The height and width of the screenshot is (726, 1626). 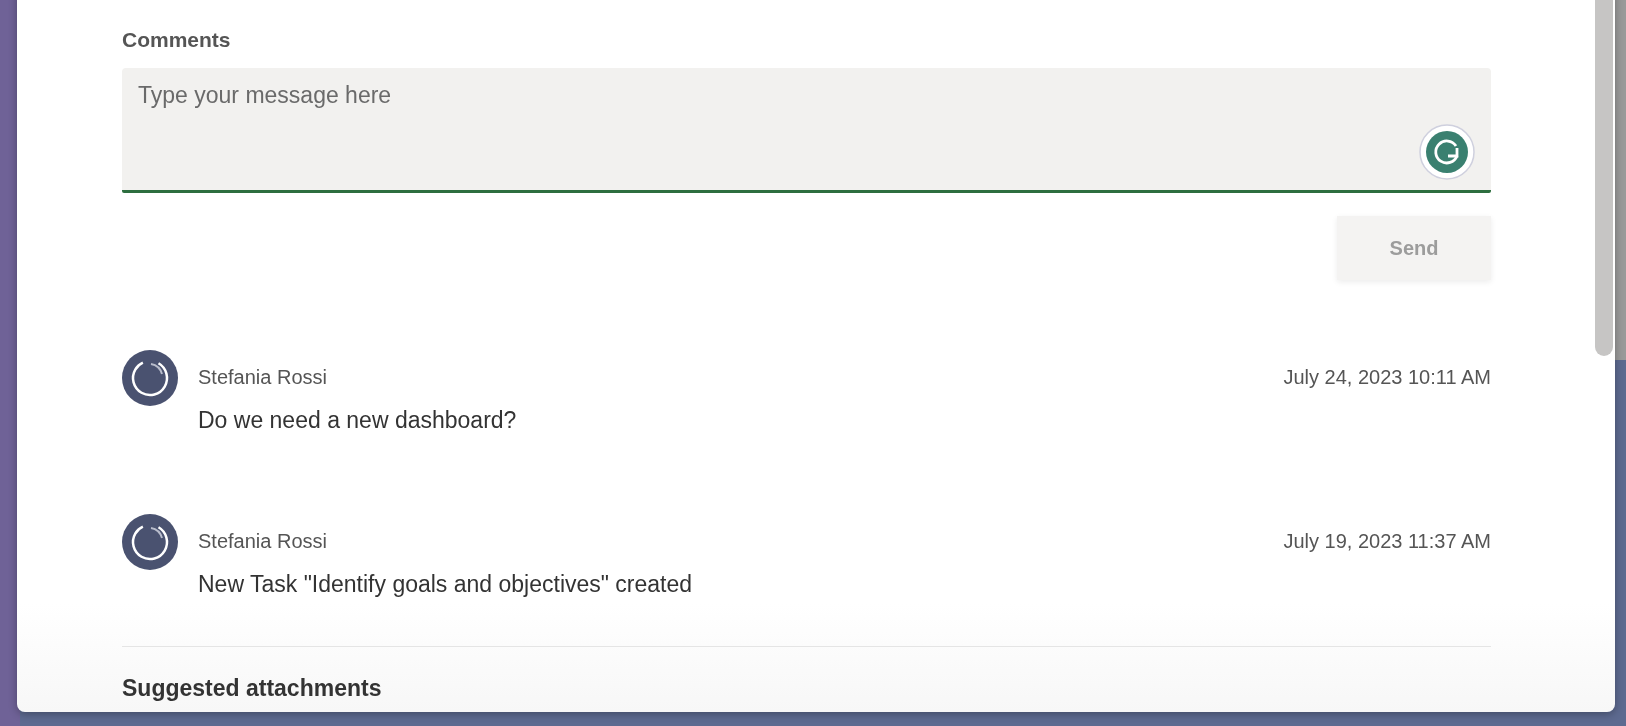 What do you see at coordinates (1447, 152) in the screenshot?
I see `grammar-assistant-icon` at bounding box center [1447, 152].